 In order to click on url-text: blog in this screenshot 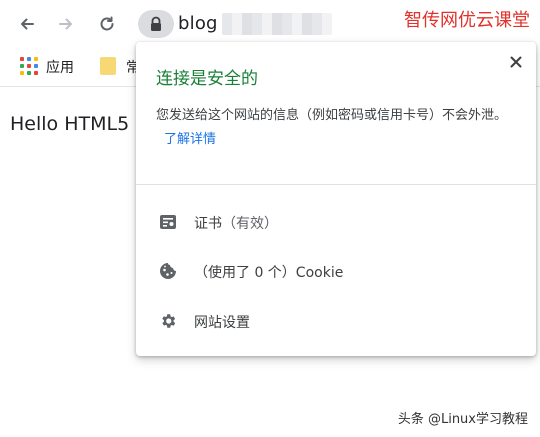, I will do `click(198, 23)`.